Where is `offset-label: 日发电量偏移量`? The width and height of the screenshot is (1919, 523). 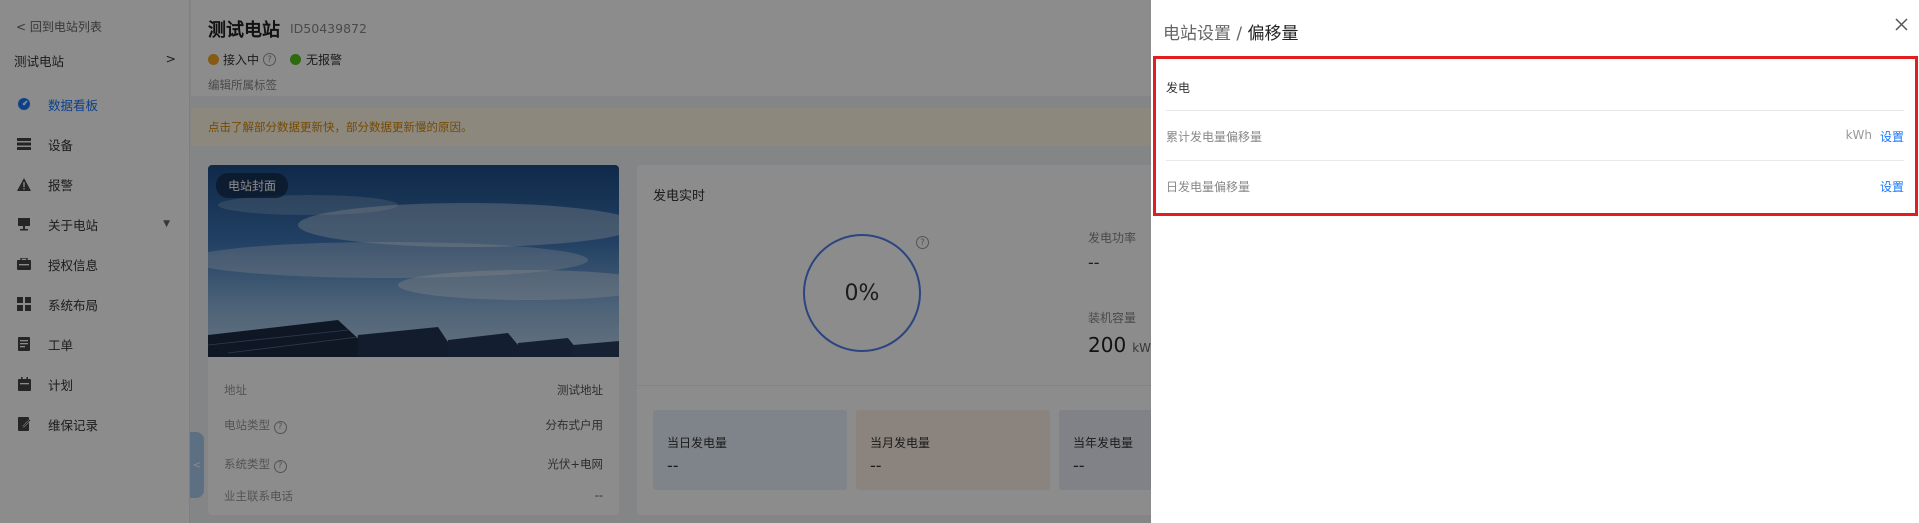 offset-label: 日发电量偏移量 is located at coordinates (1208, 187).